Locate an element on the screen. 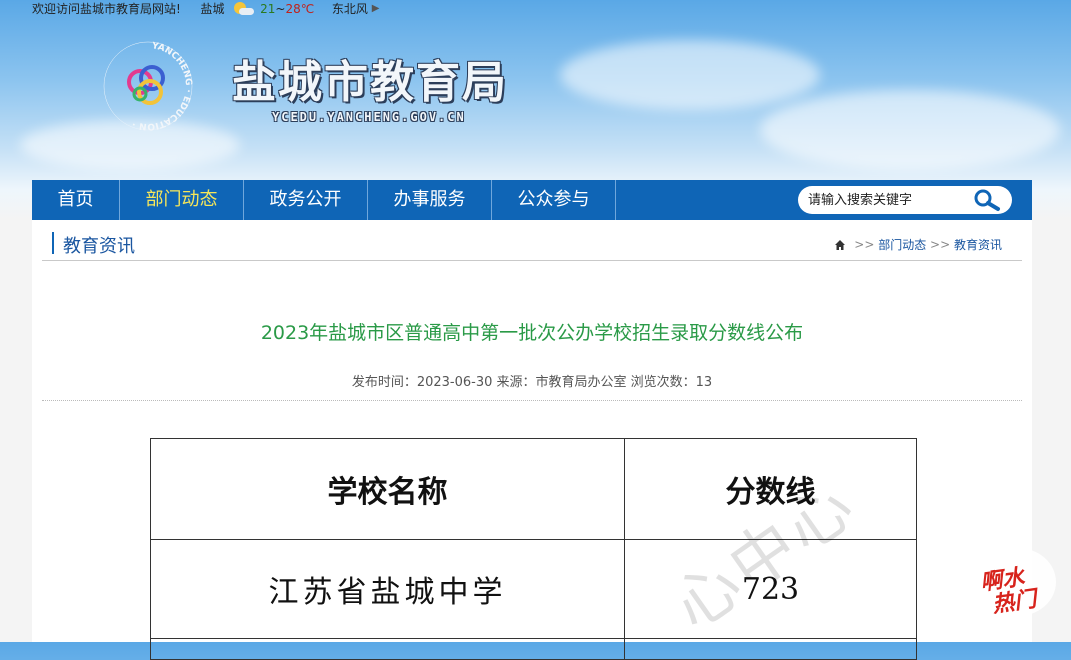 The width and height of the screenshot is (1071, 660). section-bar is located at coordinates (53, 243).